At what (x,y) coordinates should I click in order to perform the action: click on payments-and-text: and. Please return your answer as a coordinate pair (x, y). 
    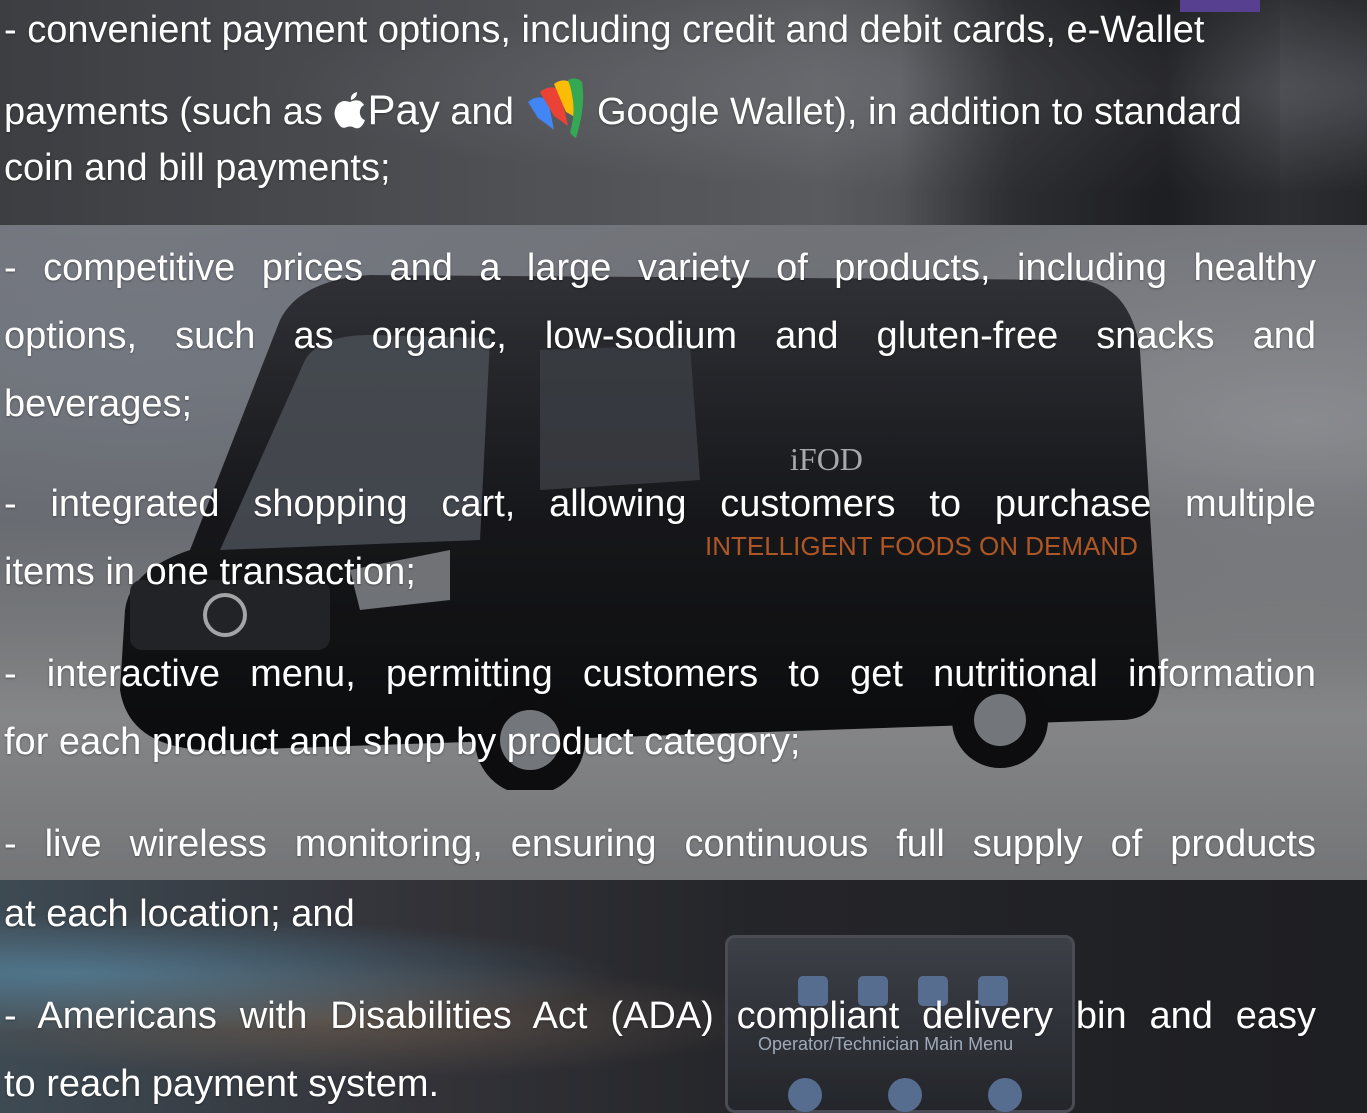
    Looking at the image, I should click on (482, 112).